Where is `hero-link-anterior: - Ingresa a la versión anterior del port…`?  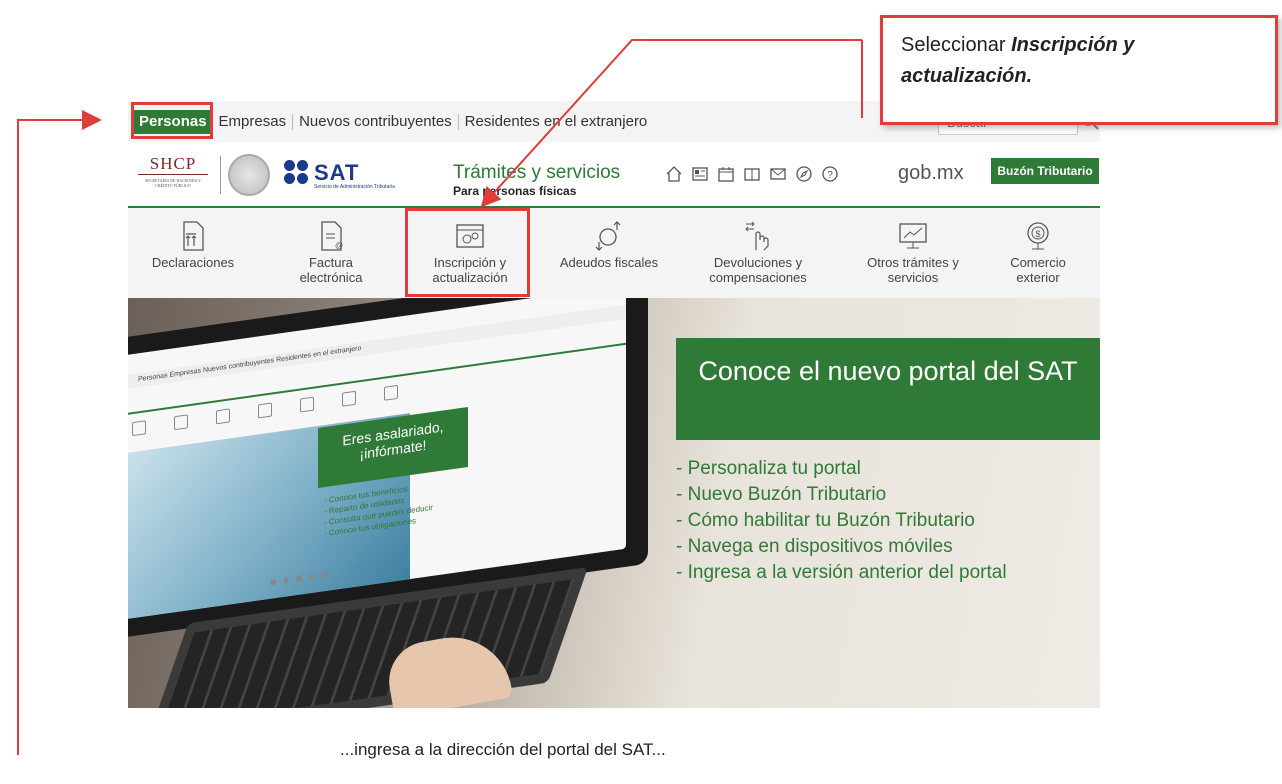 hero-link-anterior: - Ingresa a la versión anterior del port… is located at coordinates (841, 573).